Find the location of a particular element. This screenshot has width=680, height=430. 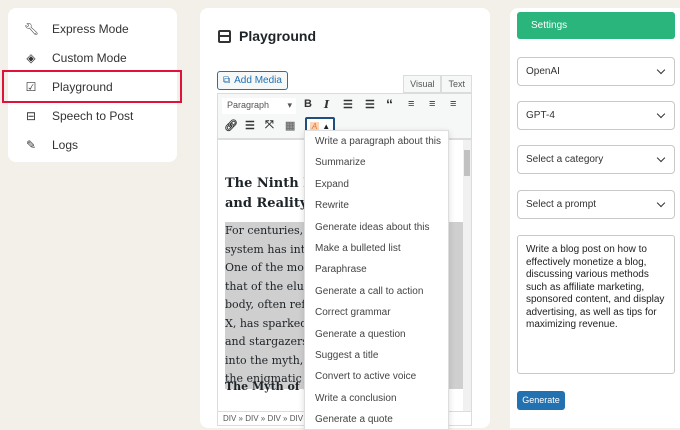

editor-scrollbar is located at coordinates (467, 276).